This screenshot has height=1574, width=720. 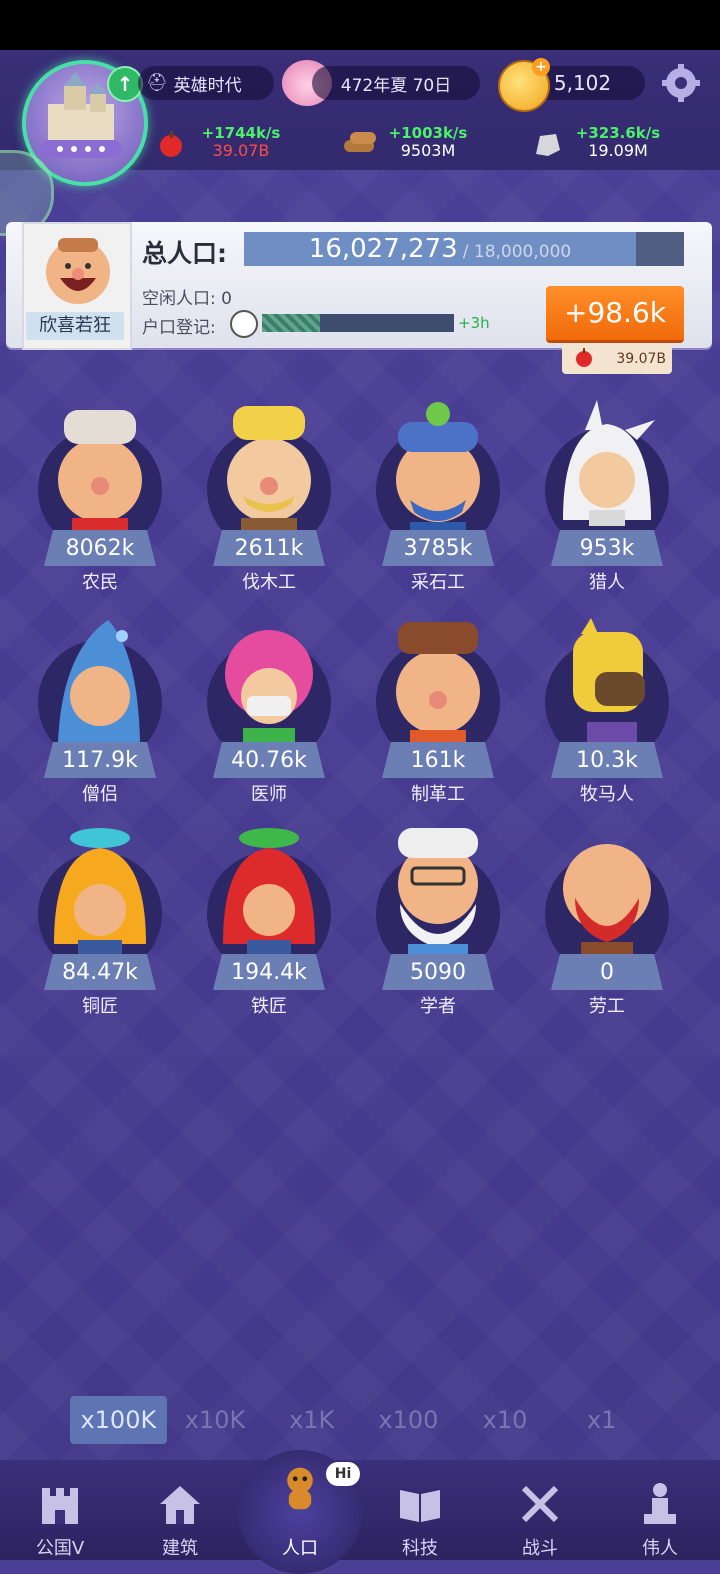 I want to click on citizen-card-quarryman: 3785k 采石工, so click(x=438, y=500).